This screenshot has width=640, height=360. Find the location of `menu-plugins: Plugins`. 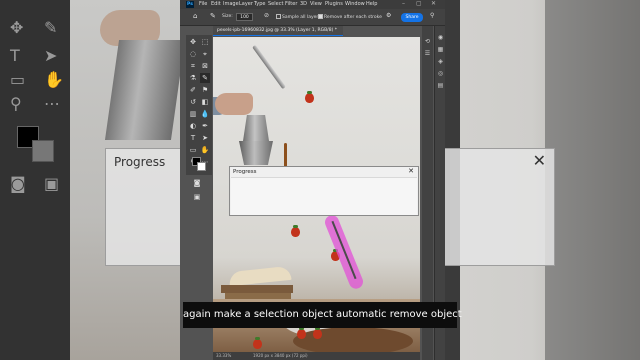

menu-plugins: Plugins is located at coordinates (334, 4).